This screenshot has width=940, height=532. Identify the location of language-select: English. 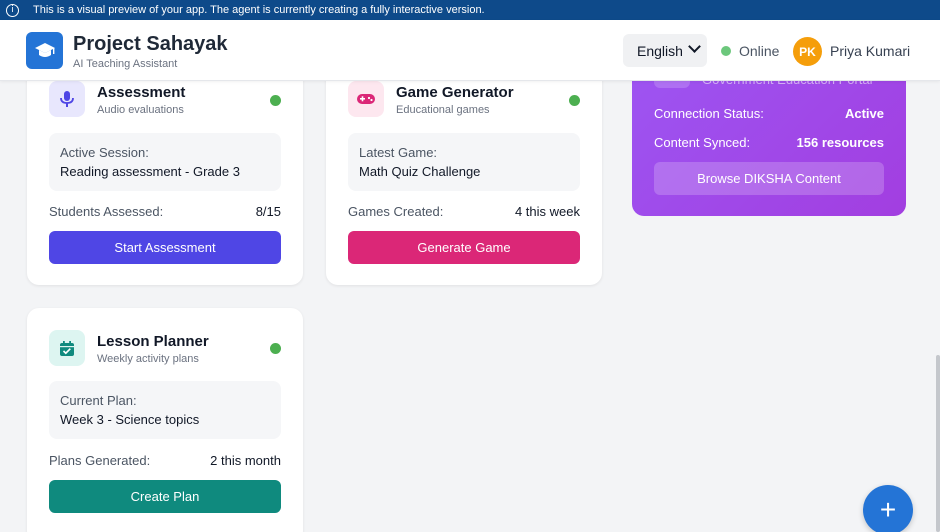
(665, 50).